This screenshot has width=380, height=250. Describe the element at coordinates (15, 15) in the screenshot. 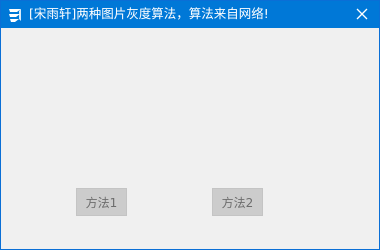

I see `app-logo-icon` at that location.